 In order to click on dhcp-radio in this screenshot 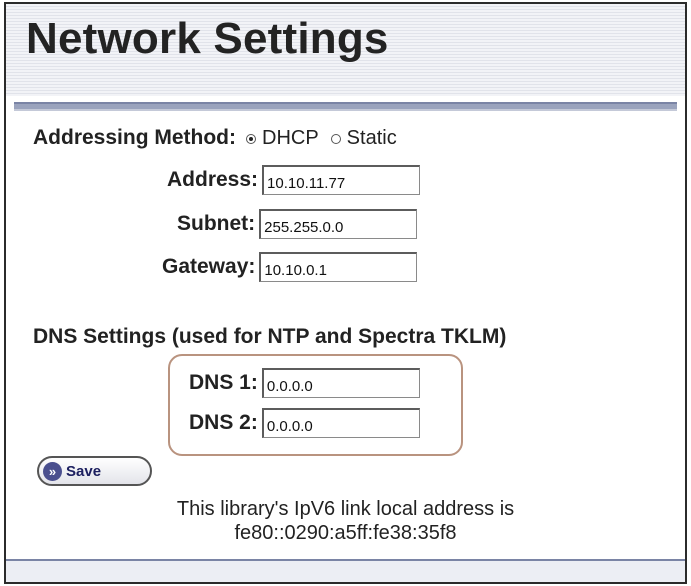, I will do `click(251, 138)`.